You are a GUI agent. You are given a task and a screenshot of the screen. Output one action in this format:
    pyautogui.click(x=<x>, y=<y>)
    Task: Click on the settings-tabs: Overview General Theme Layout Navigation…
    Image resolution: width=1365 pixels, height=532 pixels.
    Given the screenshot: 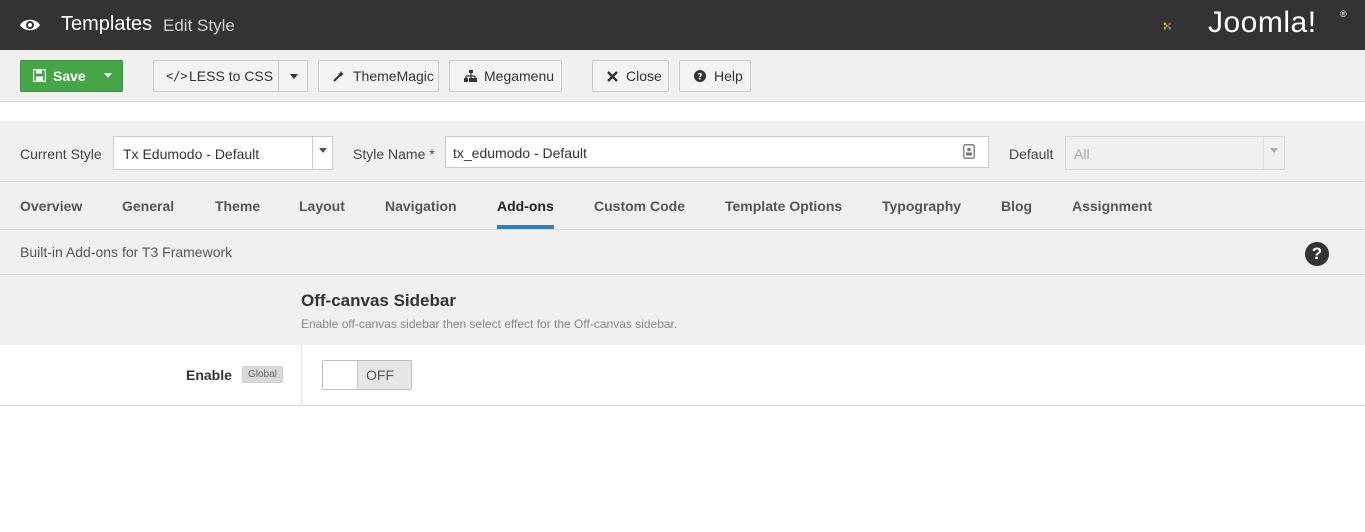 What is the action you would take?
    pyautogui.click(x=682, y=206)
    